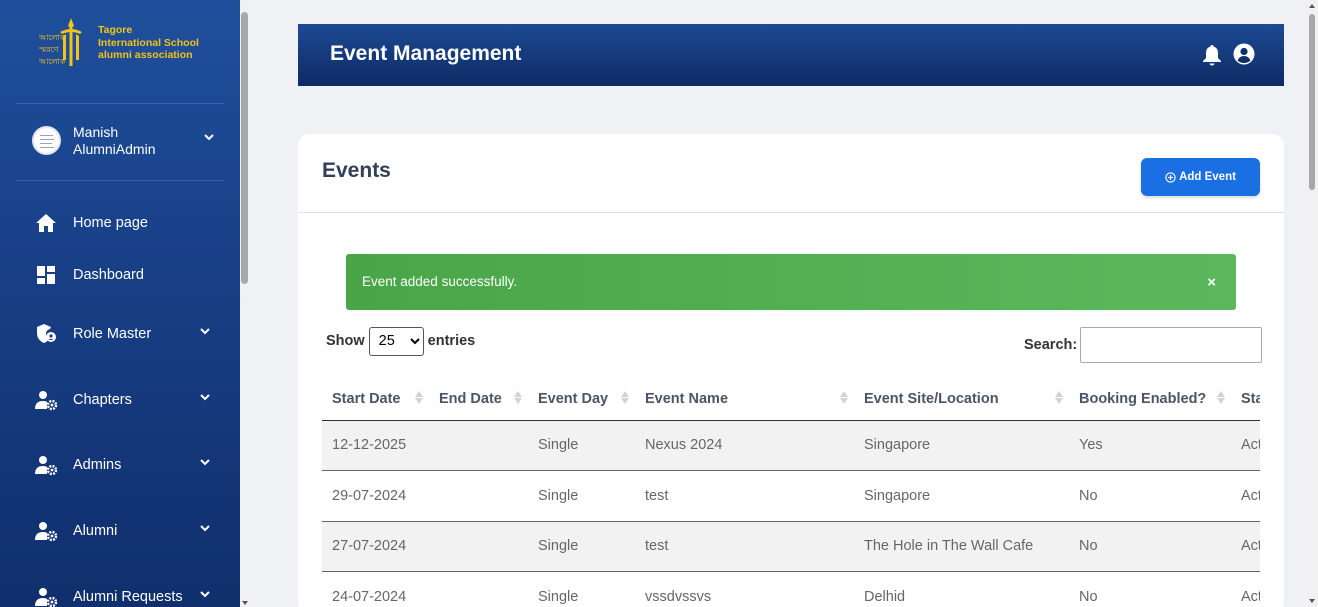 This screenshot has height=607, width=1318. I want to click on cell-booking-enabled: No, so click(1150, 496).